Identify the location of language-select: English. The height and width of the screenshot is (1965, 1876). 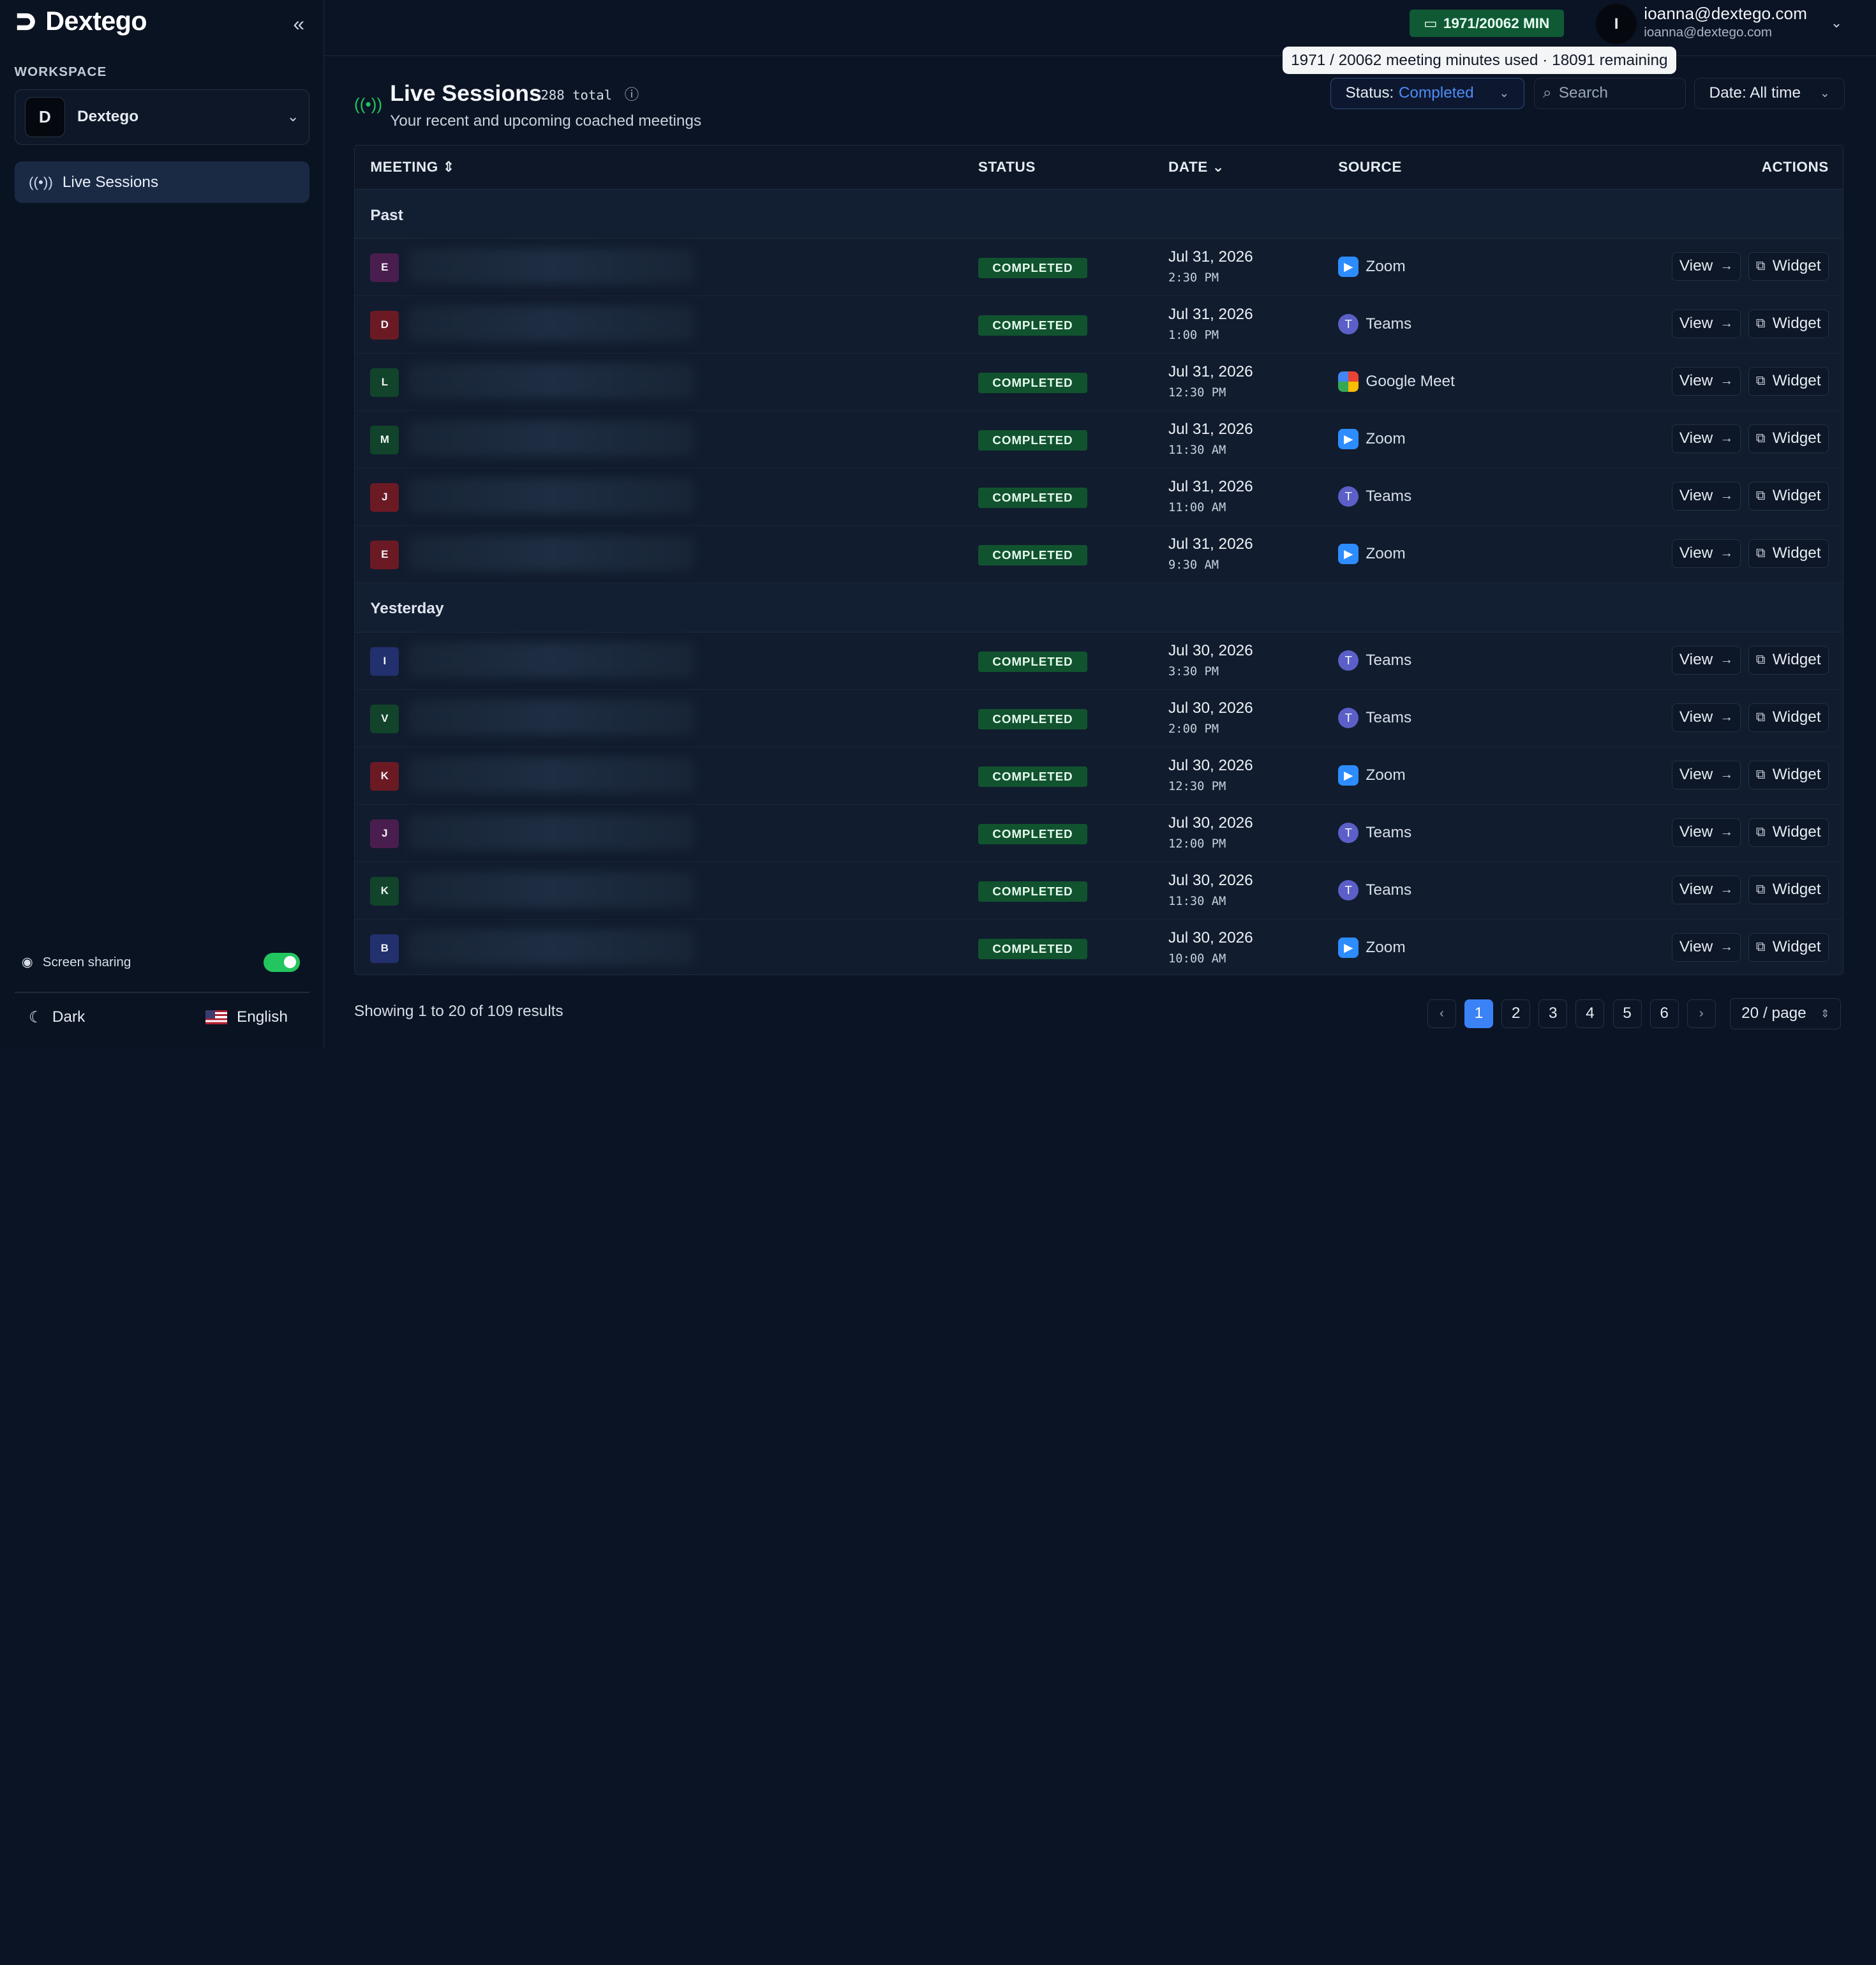
(246, 1017).